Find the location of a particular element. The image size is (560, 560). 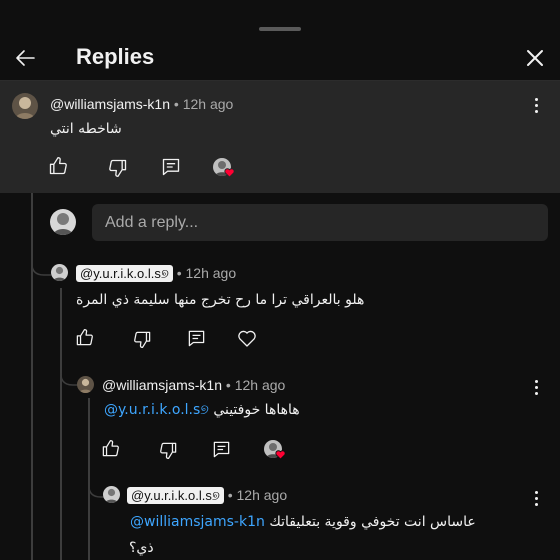

heart-icon is located at coordinates (247, 338).